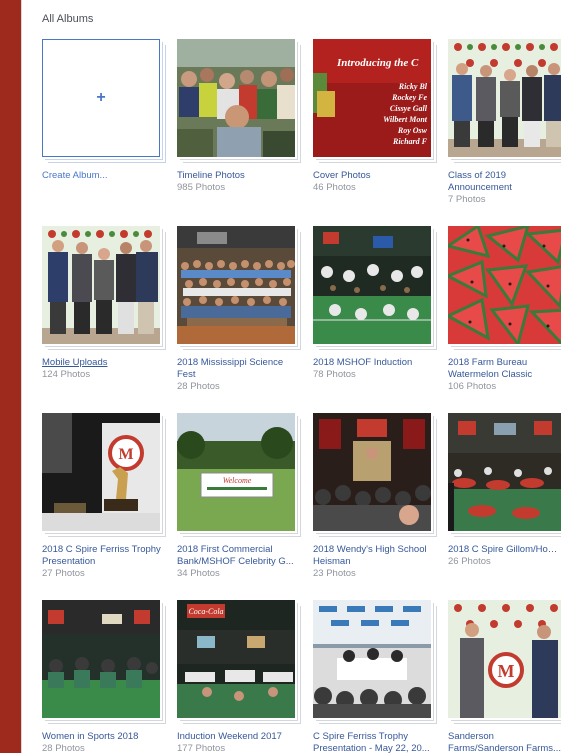 The image size is (561, 753). What do you see at coordinates (504, 285) in the screenshot?
I see `album-cover-watermelon-icon` at bounding box center [504, 285].